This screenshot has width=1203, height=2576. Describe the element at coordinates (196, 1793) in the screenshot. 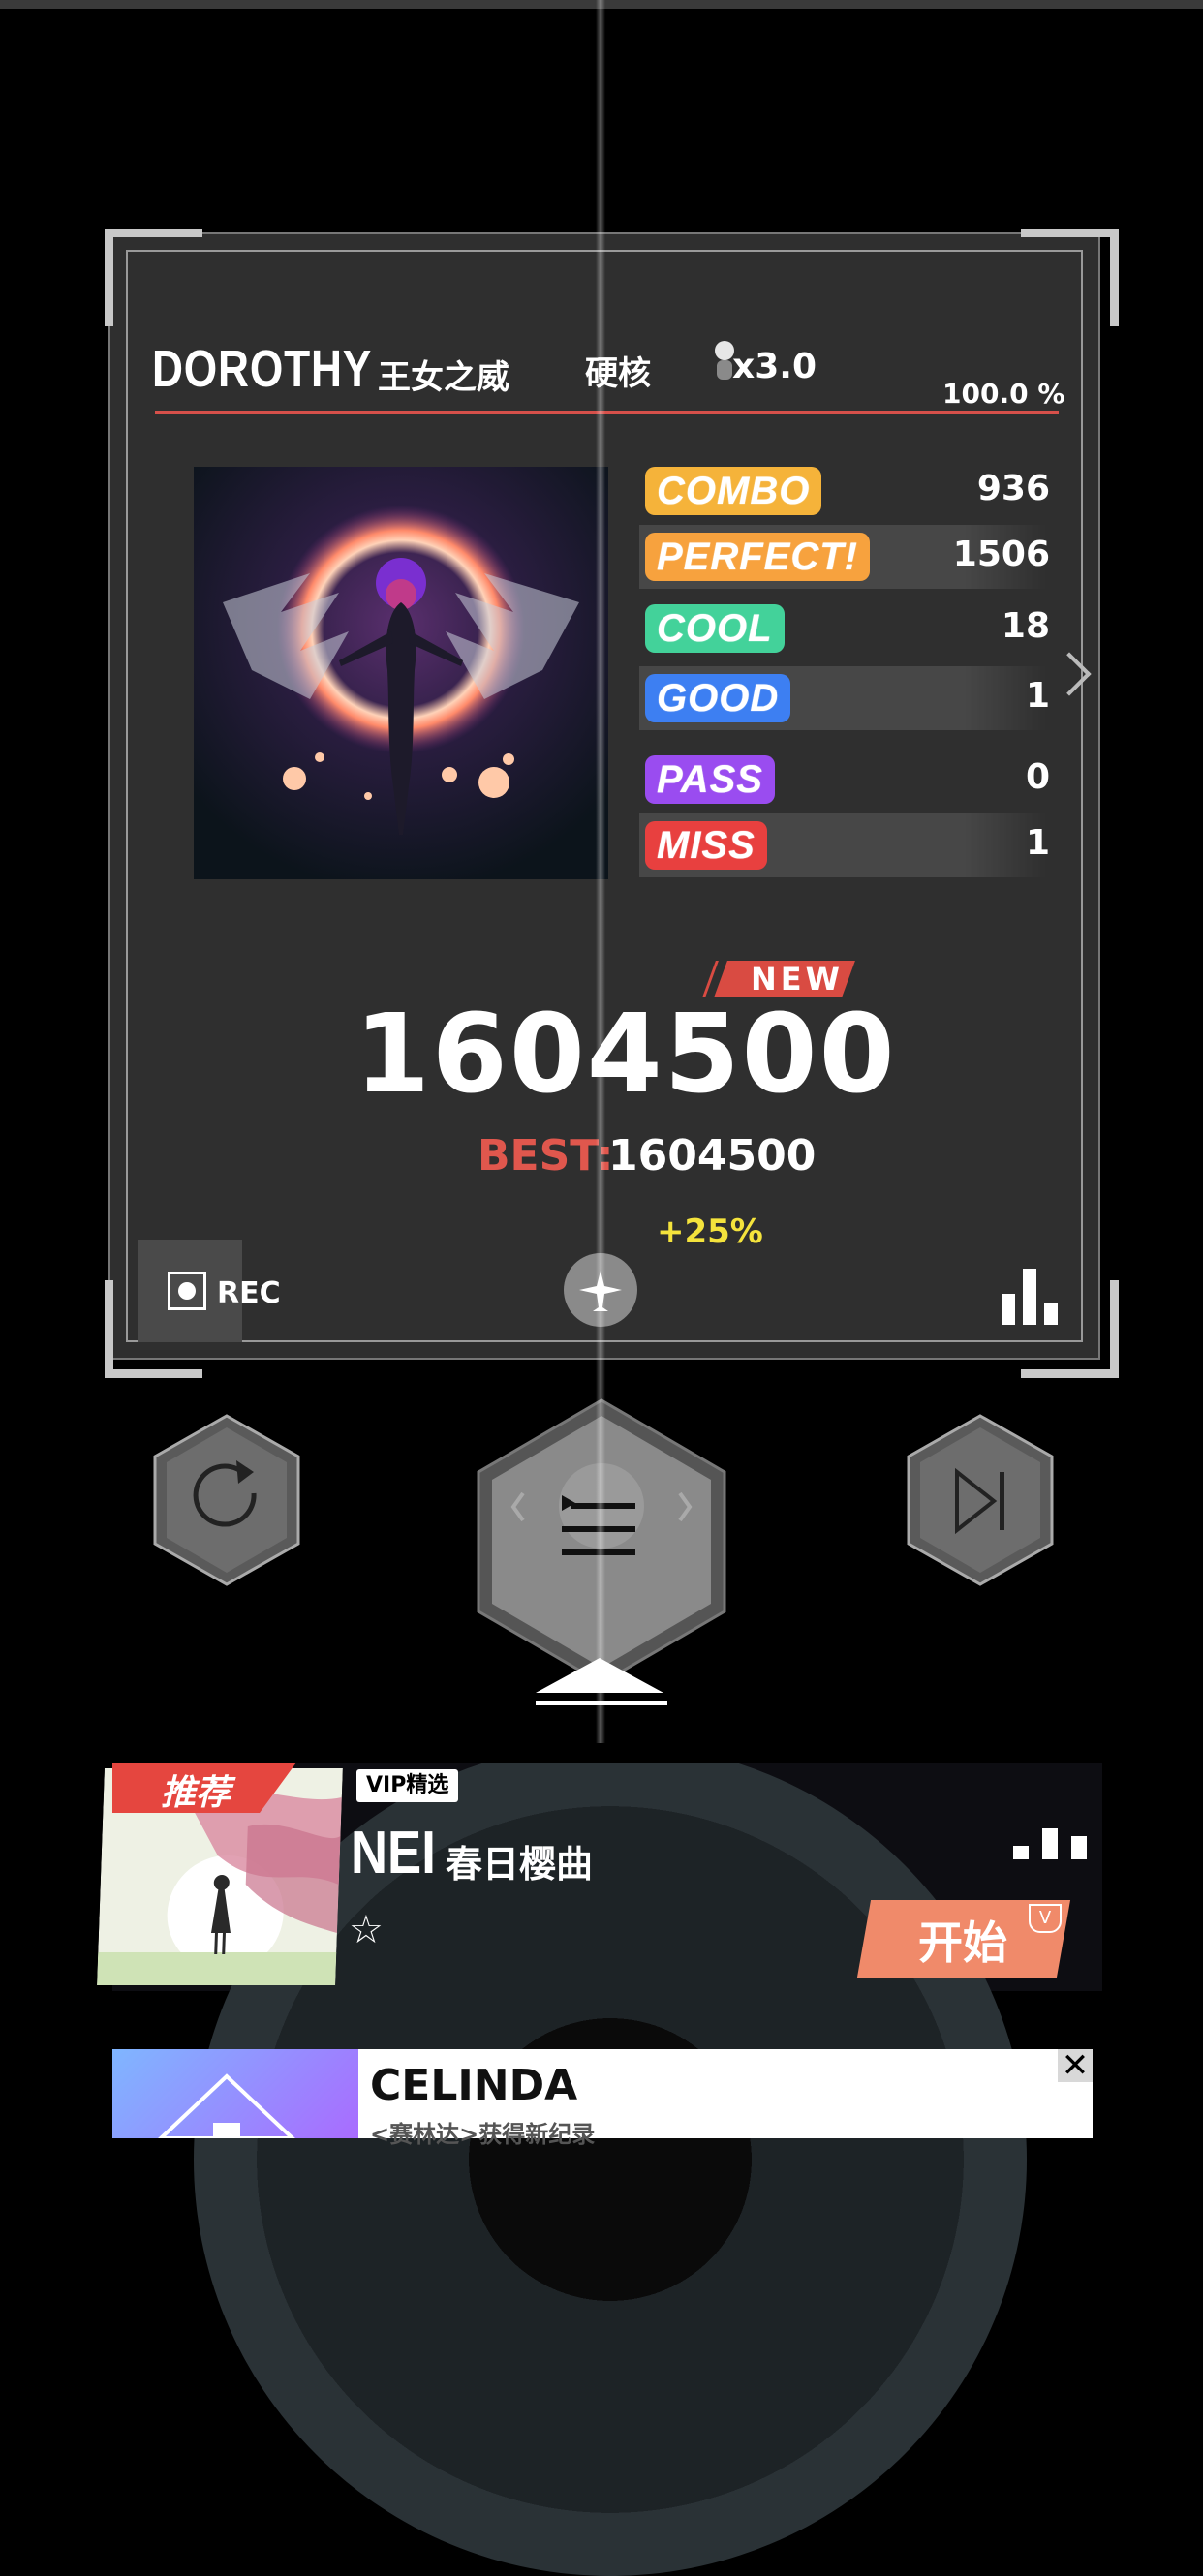

I see `recommend-tag-label: 推荐` at that location.